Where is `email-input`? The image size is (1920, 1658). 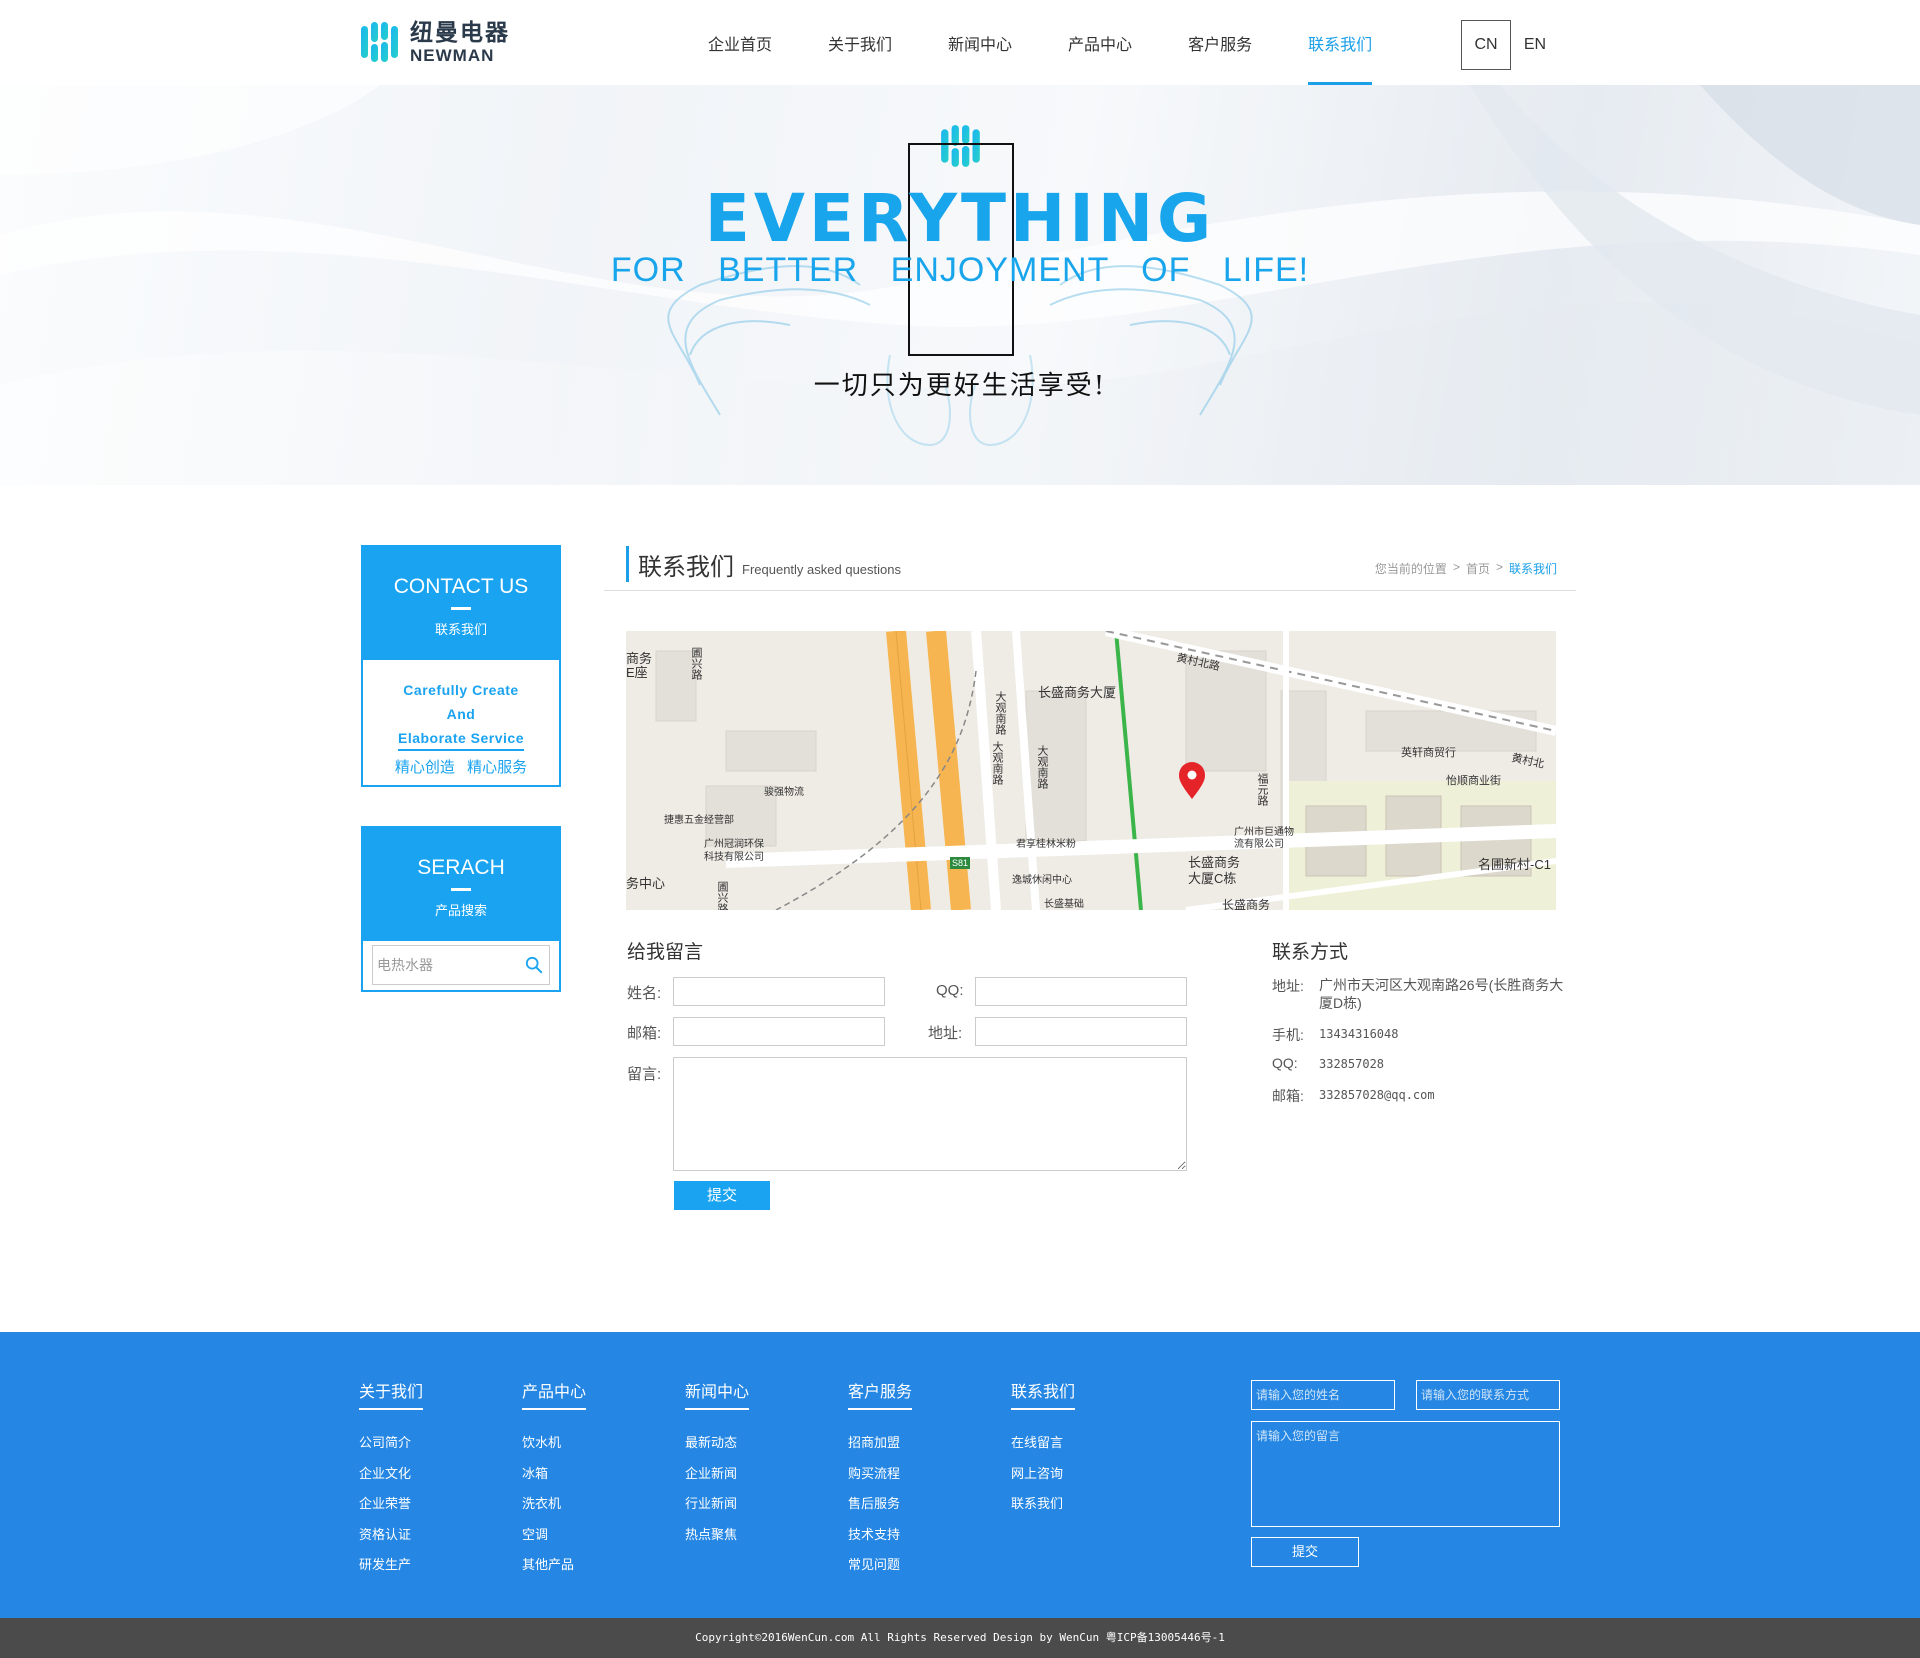 email-input is located at coordinates (779, 1031).